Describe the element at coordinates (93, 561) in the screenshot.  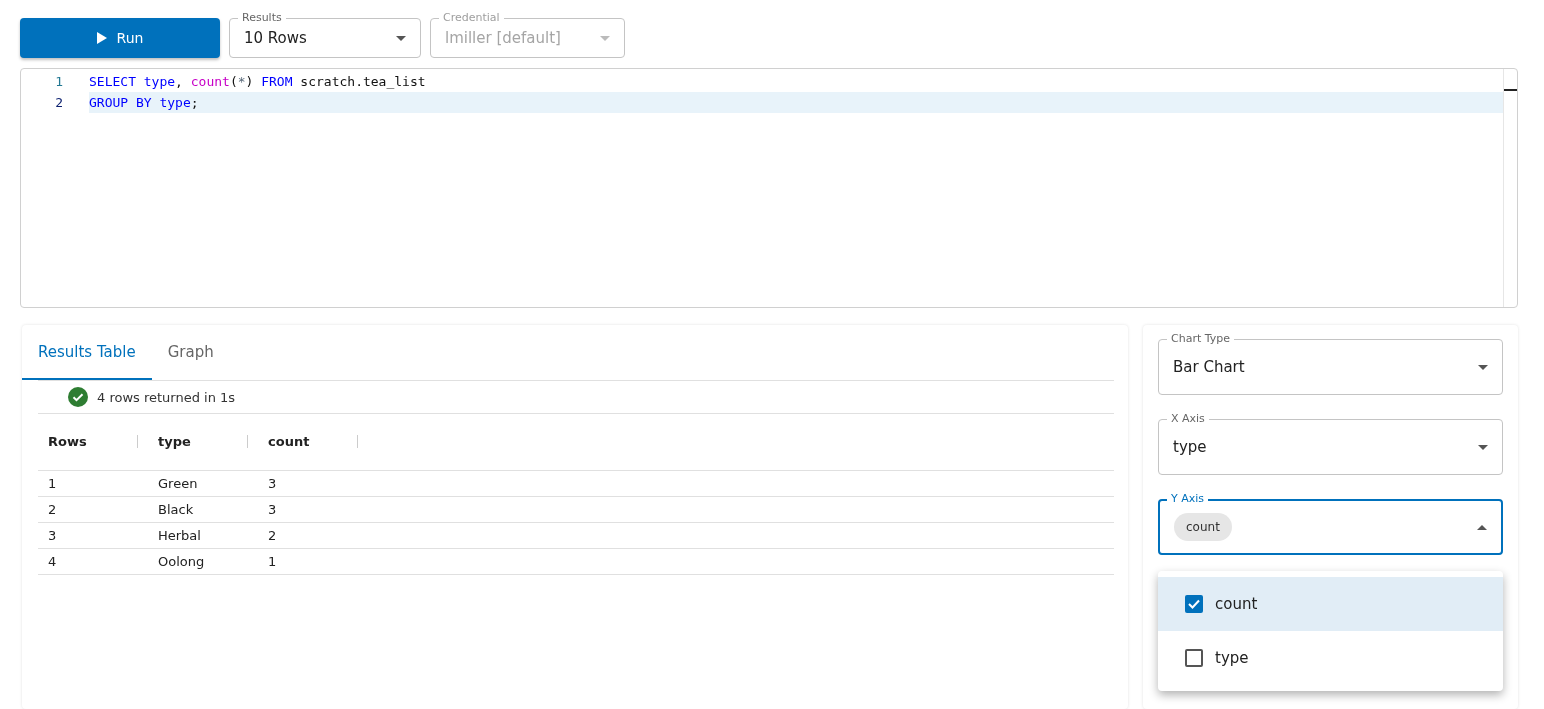
I see `table-cell: 4` at that location.